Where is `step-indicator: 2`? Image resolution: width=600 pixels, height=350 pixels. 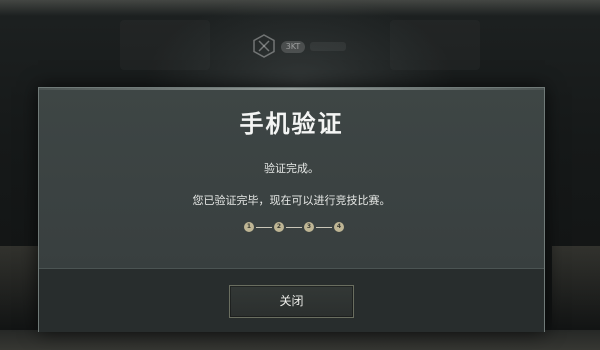
step-indicator: 2 is located at coordinates (279, 227).